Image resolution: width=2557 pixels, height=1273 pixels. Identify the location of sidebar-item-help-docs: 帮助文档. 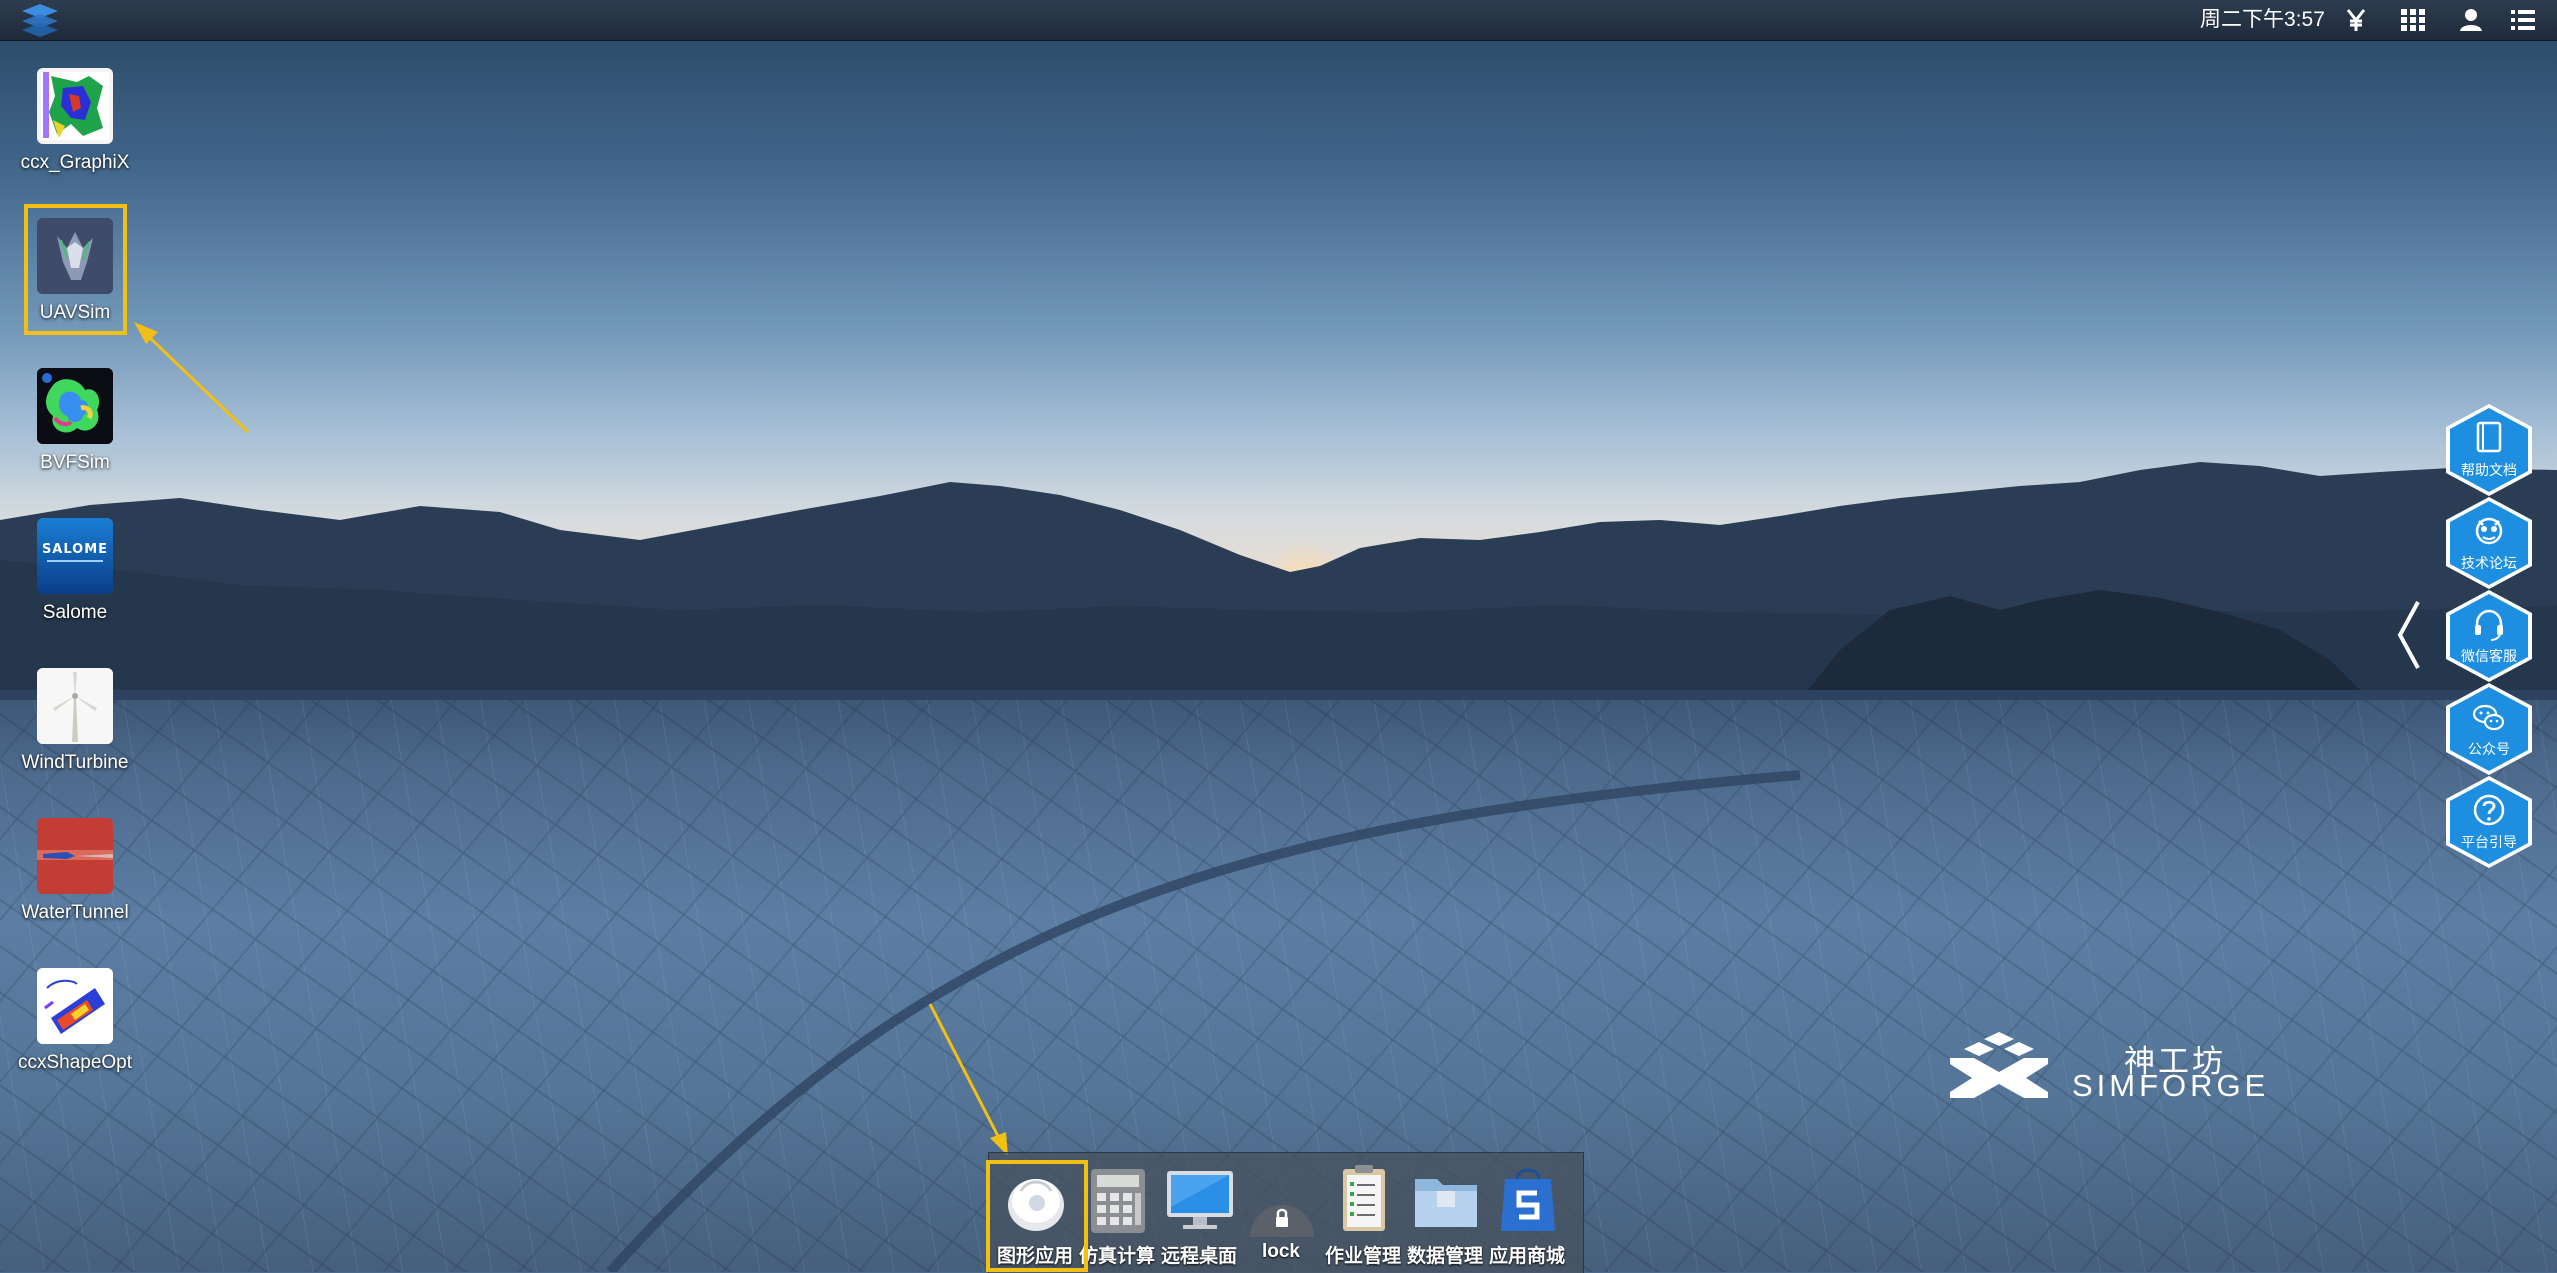
(2489, 450).